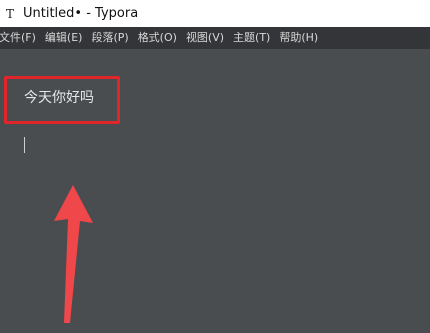 The image size is (430, 333). Describe the element at coordinates (298, 38) in the screenshot. I see `menu-help: 帮助(H)` at that location.